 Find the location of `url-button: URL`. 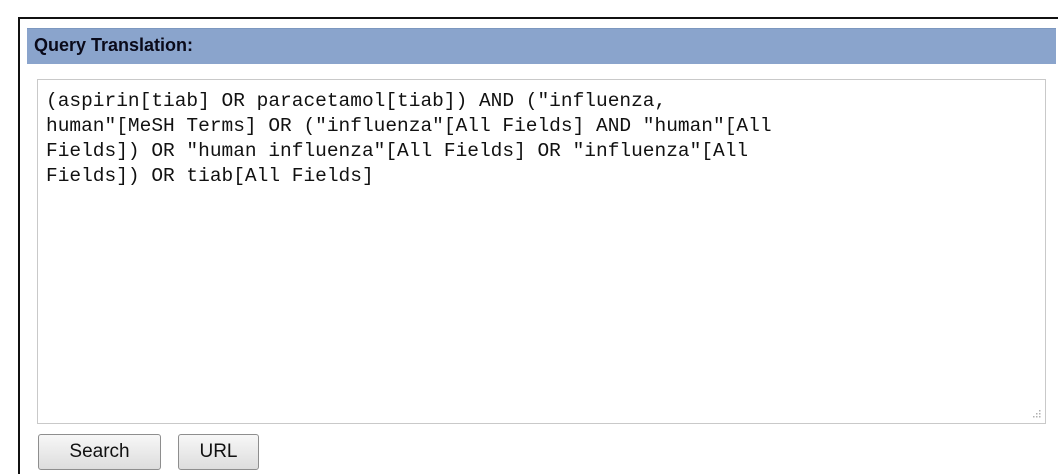

url-button: URL is located at coordinates (218, 452).